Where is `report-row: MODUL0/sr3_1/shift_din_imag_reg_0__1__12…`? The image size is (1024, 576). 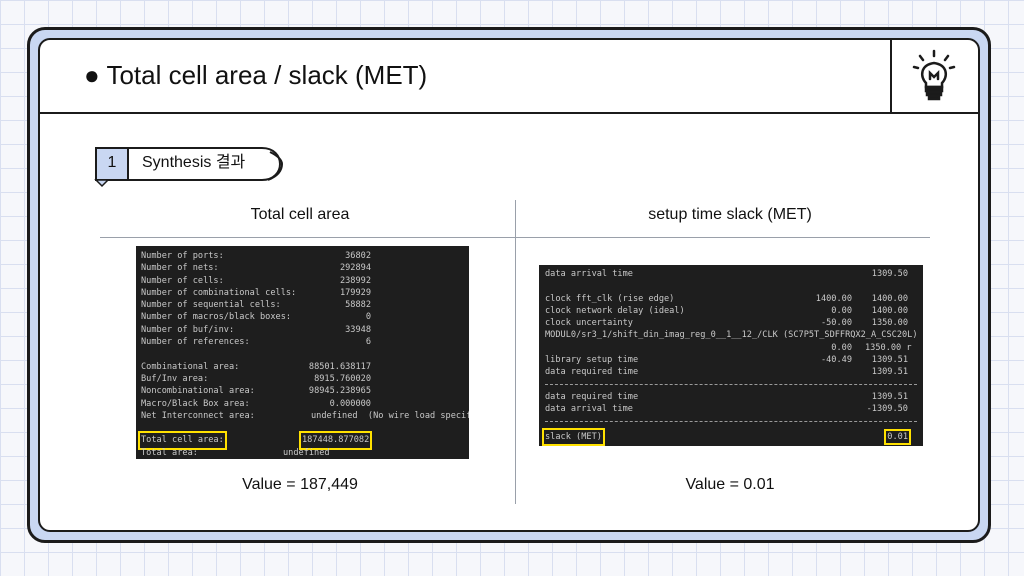
report-row: MODUL0/sr3_1/shift_din_imag_reg_0__1__12… is located at coordinates (731, 335).